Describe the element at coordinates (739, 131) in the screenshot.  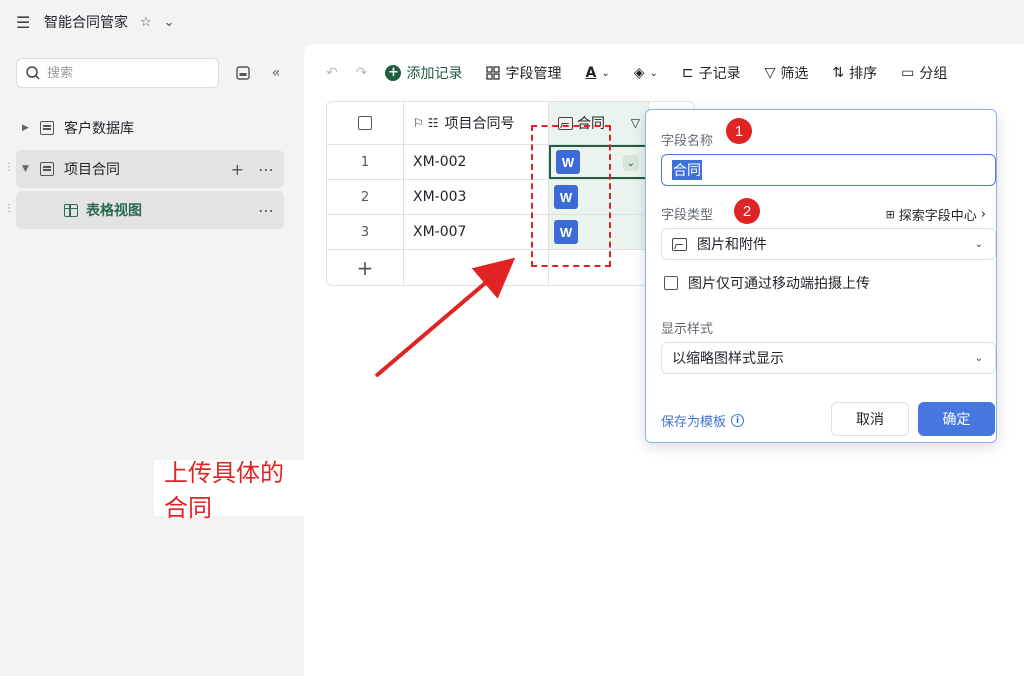
I see `step-badge-1: 1` at that location.